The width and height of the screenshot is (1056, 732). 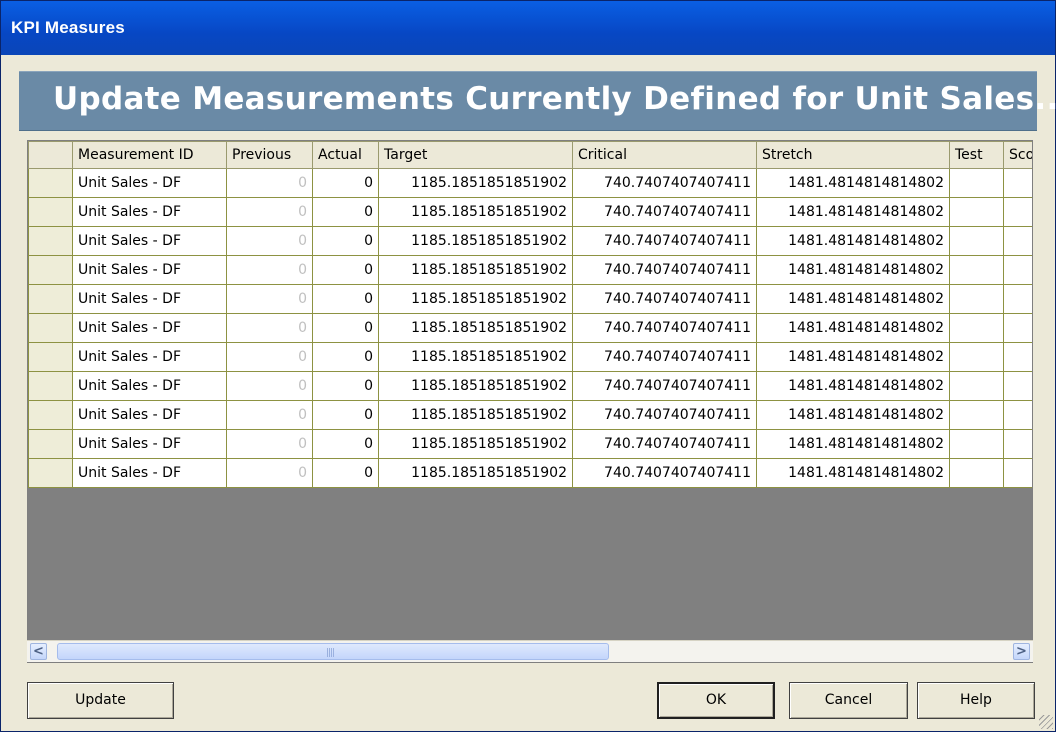 What do you see at coordinates (976, 700) in the screenshot?
I see `help-button: Help` at bounding box center [976, 700].